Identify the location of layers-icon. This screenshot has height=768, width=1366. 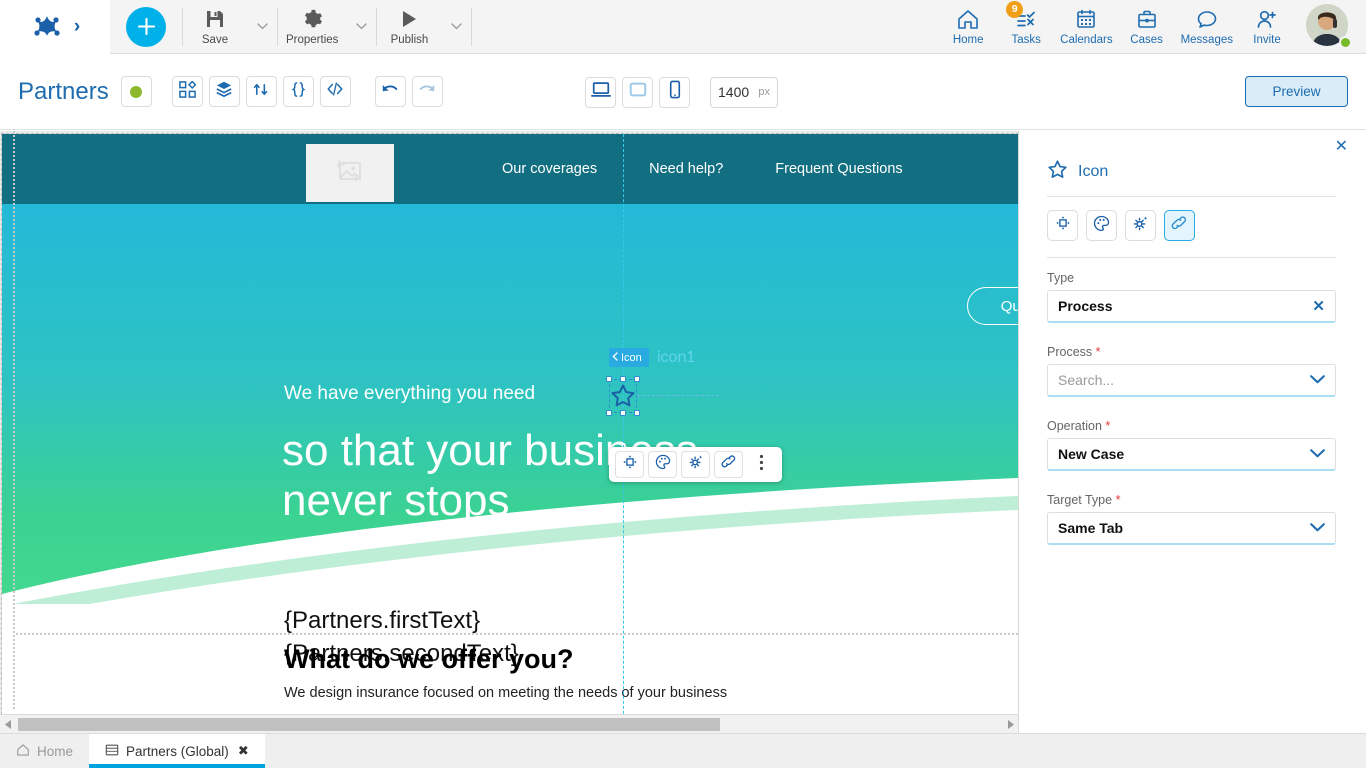
(224, 91).